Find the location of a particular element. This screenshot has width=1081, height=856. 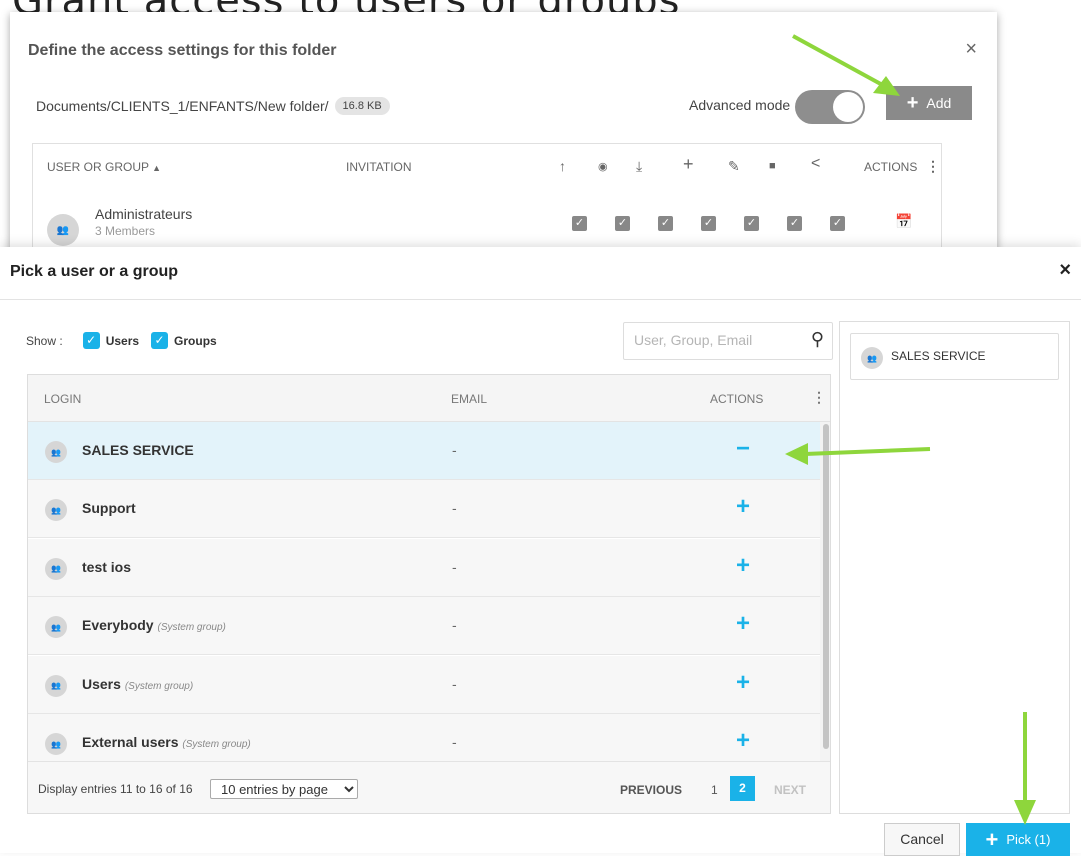

users-filter-label: Users is located at coordinates (122, 340).